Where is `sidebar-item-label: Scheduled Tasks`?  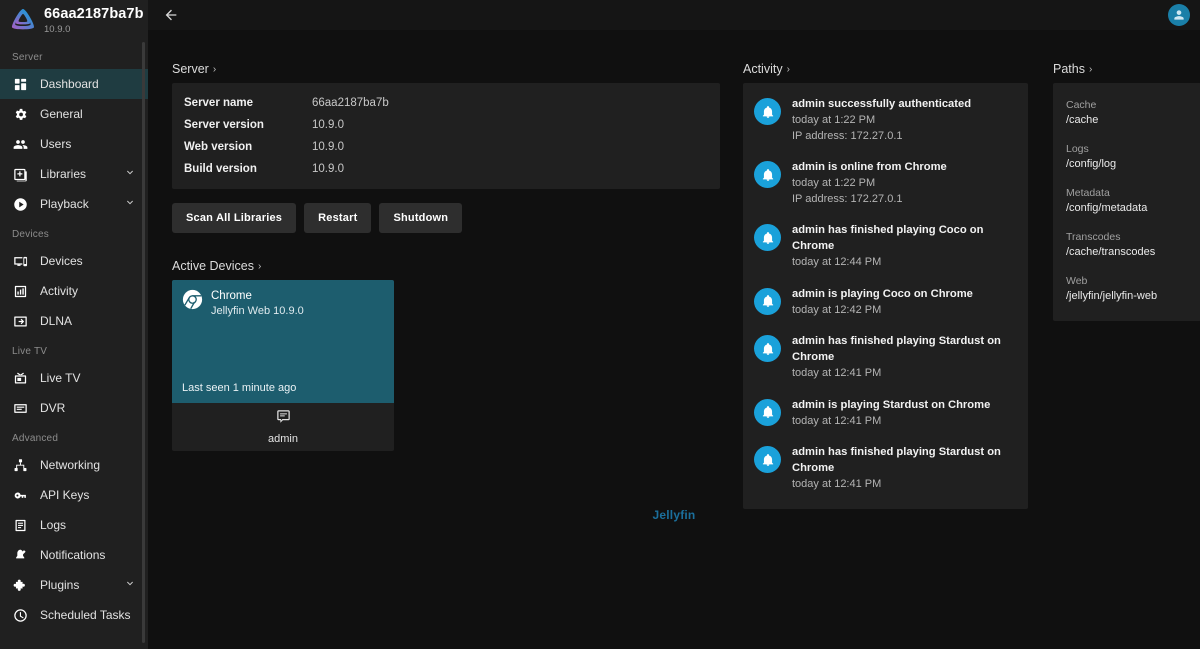 sidebar-item-label: Scheduled Tasks is located at coordinates (85, 615).